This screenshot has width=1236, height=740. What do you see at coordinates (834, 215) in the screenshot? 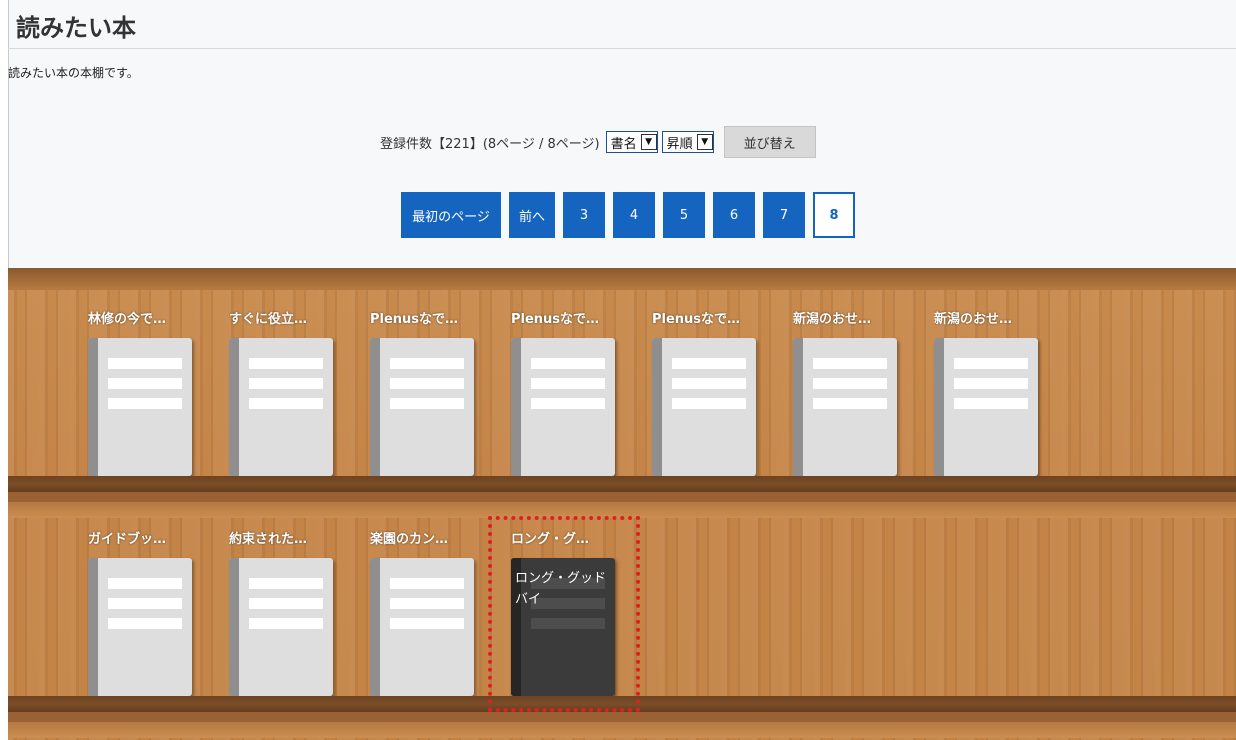
I see `page-8-button: 8` at bounding box center [834, 215].